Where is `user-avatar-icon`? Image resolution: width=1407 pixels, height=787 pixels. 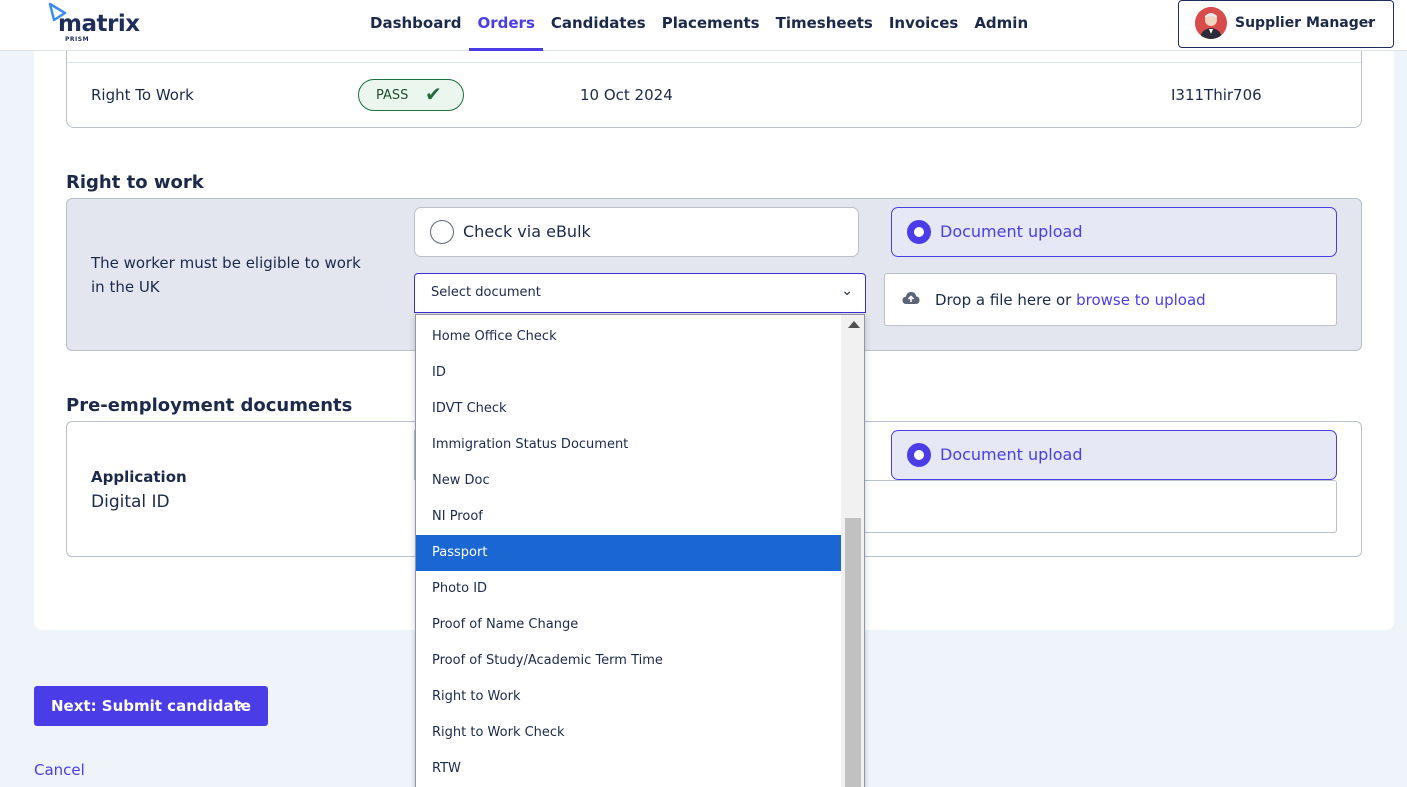 user-avatar-icon is located at coordinates (1211, 23).